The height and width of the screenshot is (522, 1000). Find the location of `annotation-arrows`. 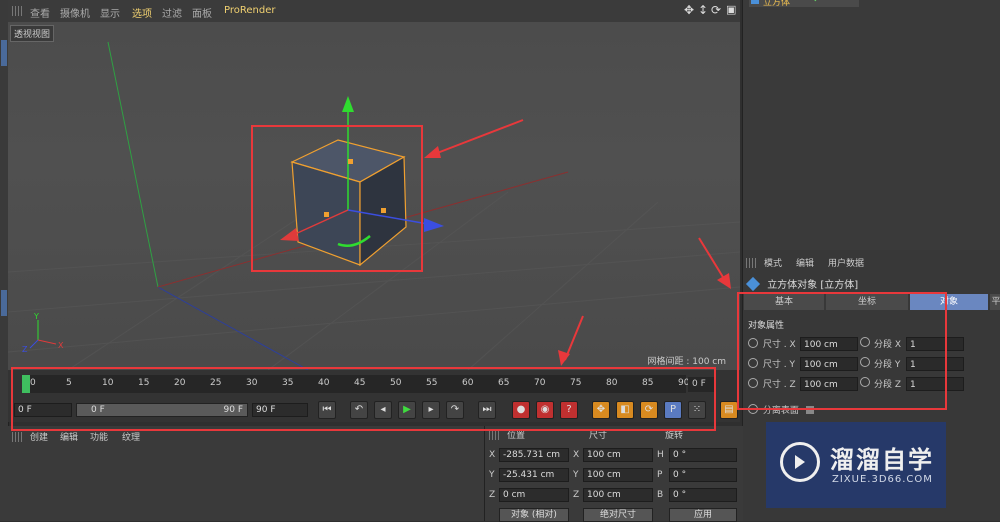

annotation-arrows is located at coordinates (577, 242).